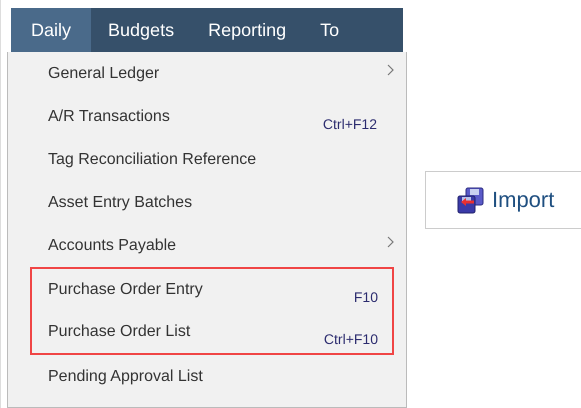  I want to click on menu-item: A/R Transactions Ctrl+F12, so click(207, 116).